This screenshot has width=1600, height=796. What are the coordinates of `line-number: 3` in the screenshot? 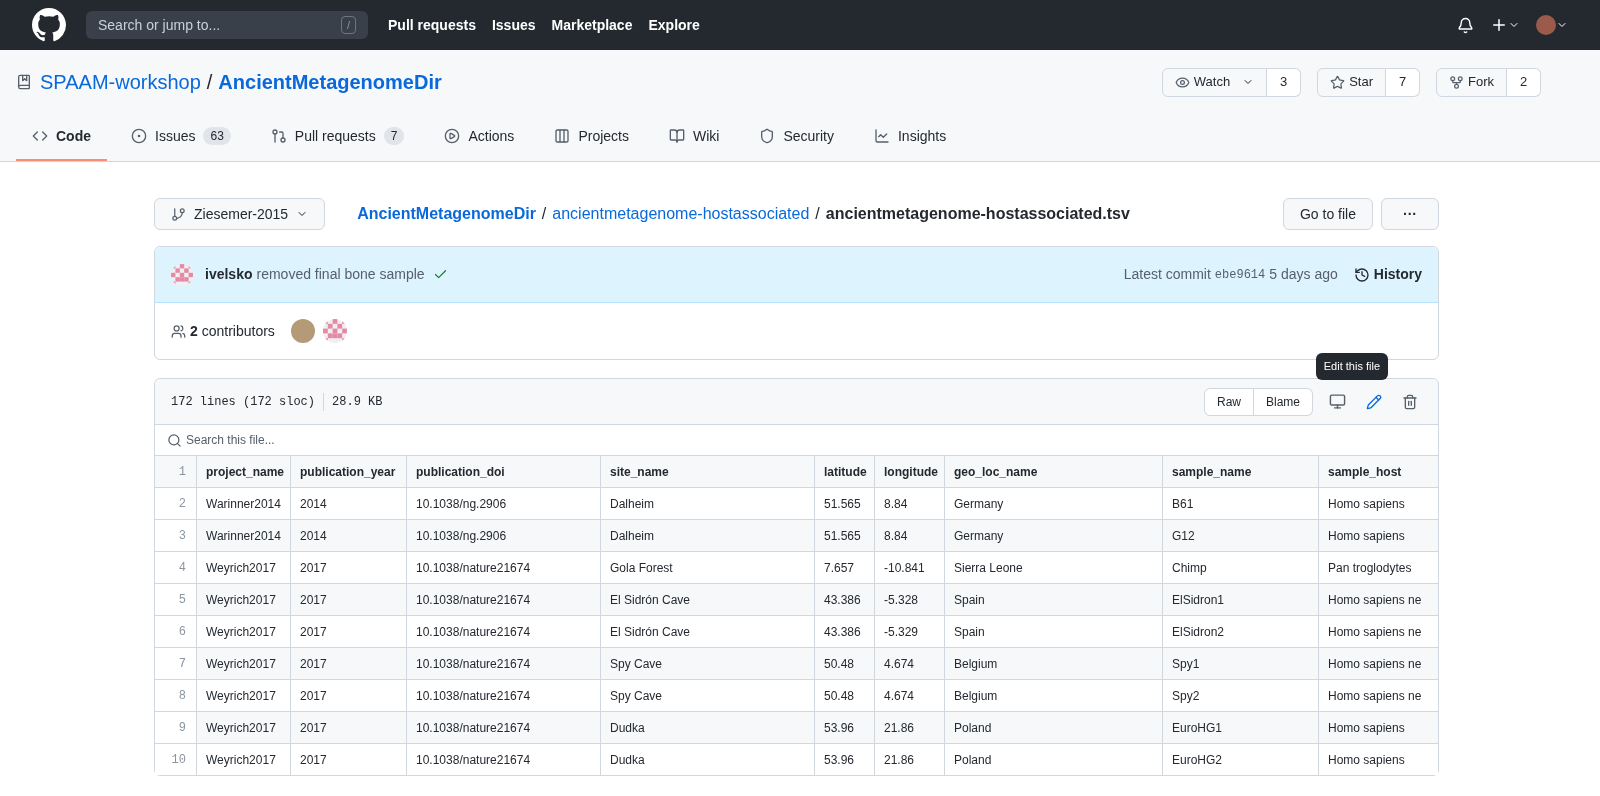 It's located at (175, 535).